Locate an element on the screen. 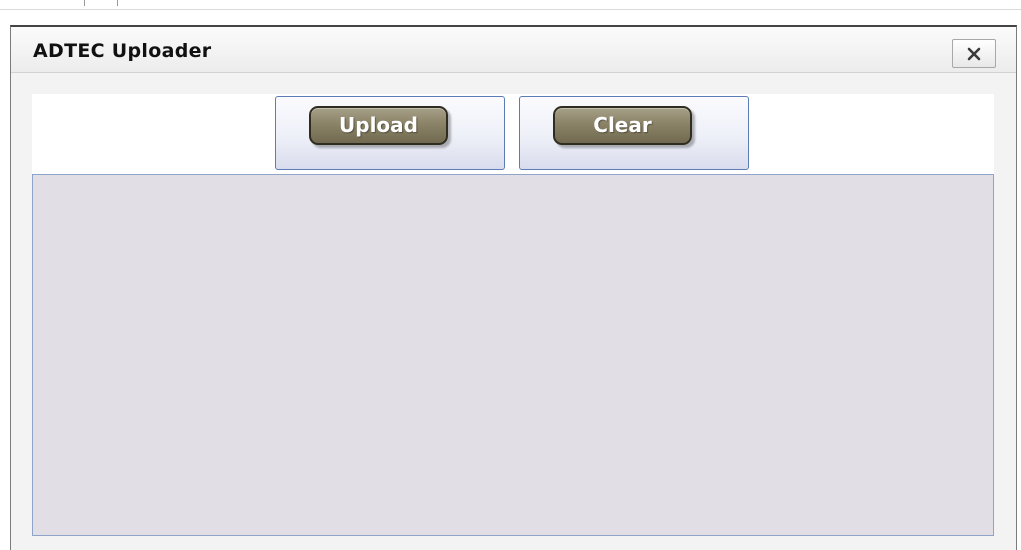 The height and width of the screenshot is (550, 1021). upload-button: Upload is located at coordinates (390, 133).